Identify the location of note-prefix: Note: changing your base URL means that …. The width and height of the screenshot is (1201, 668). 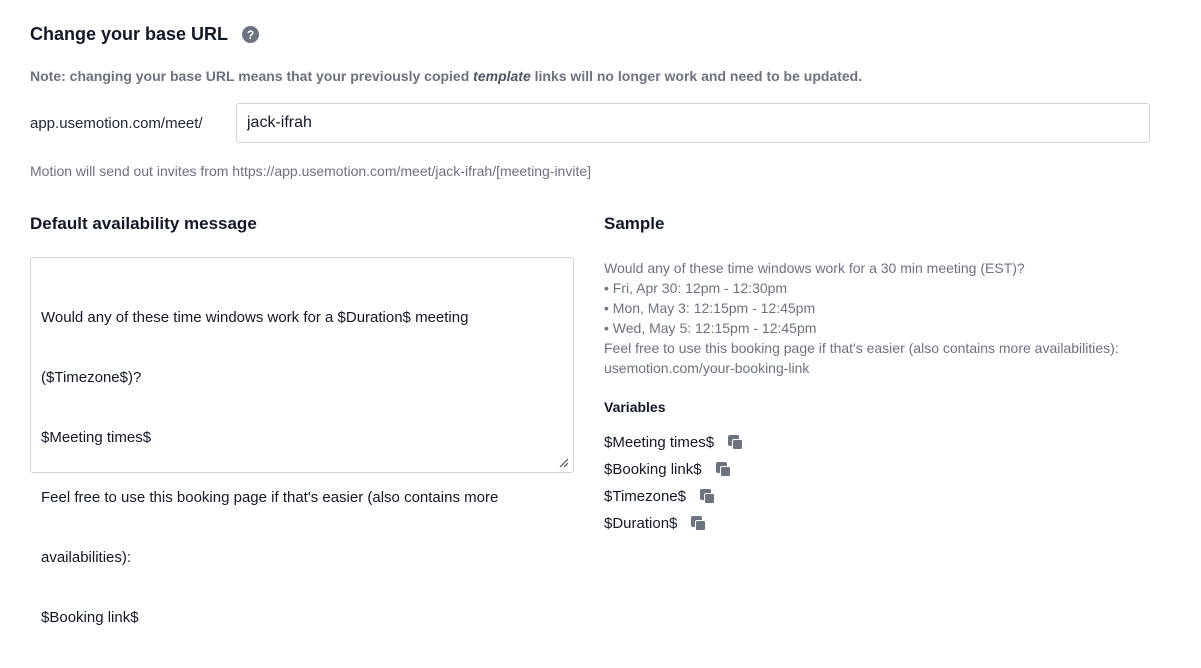
(252, 76).